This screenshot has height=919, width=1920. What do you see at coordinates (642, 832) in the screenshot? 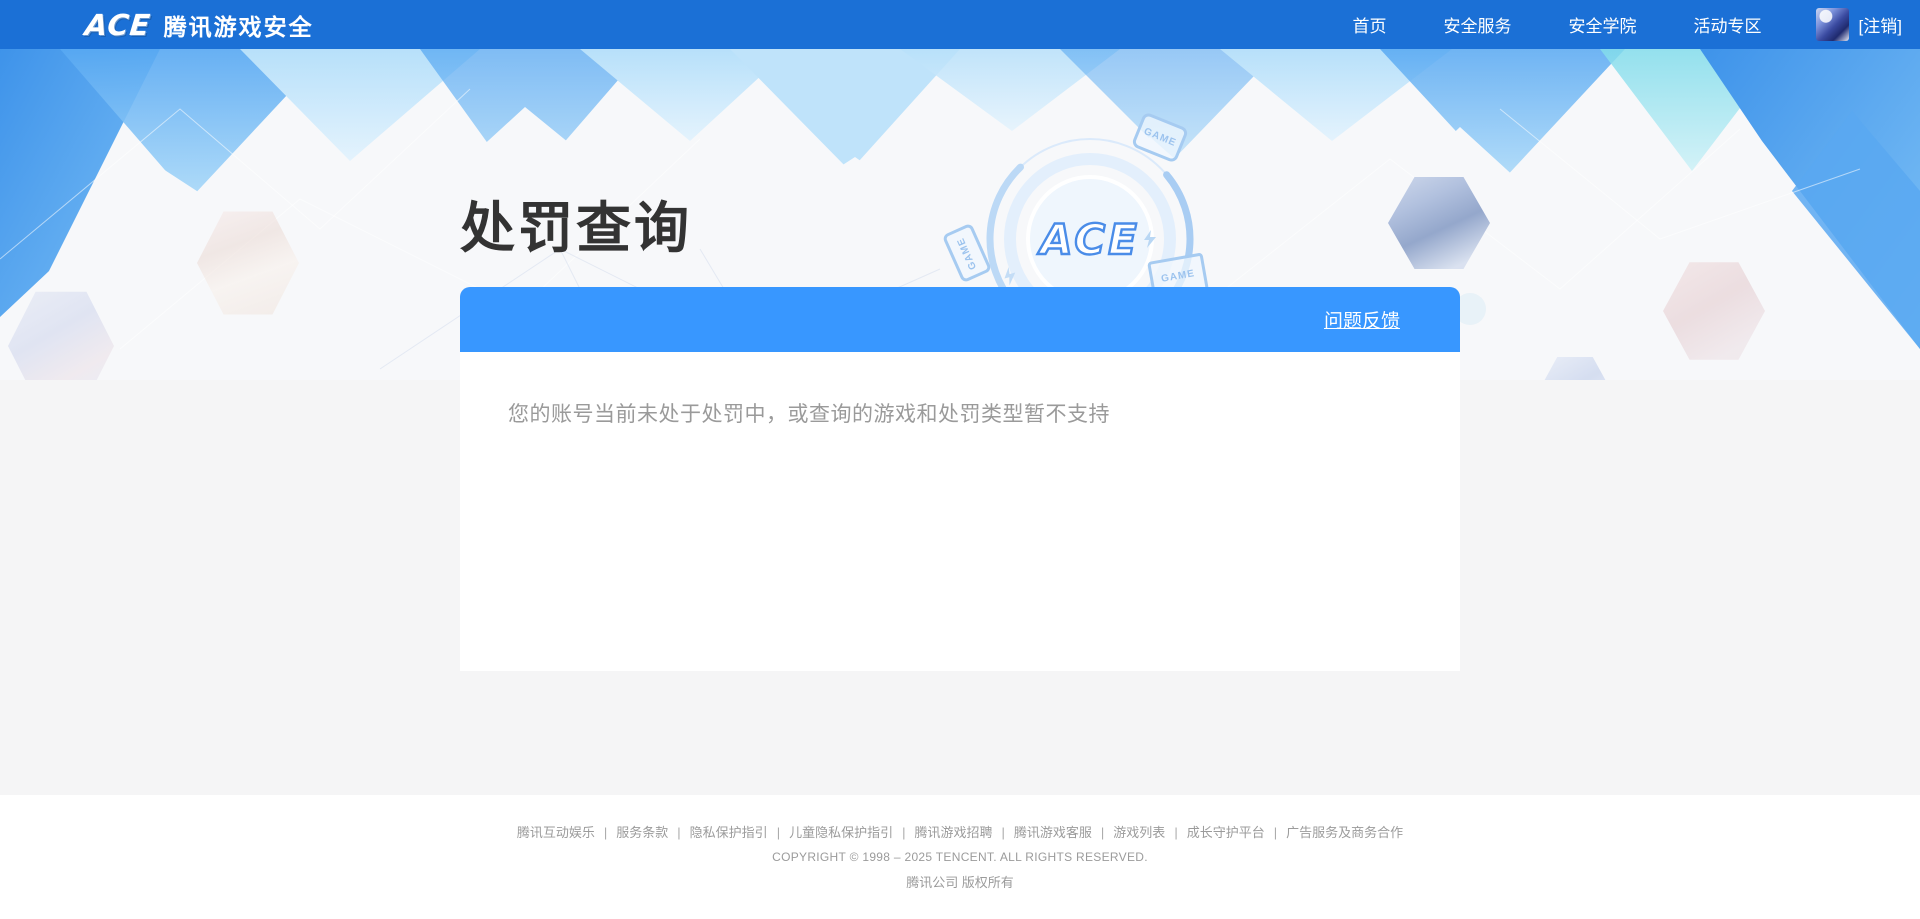
I see `footer-link-terms: 服务条款` at bounding box center [642, 832].